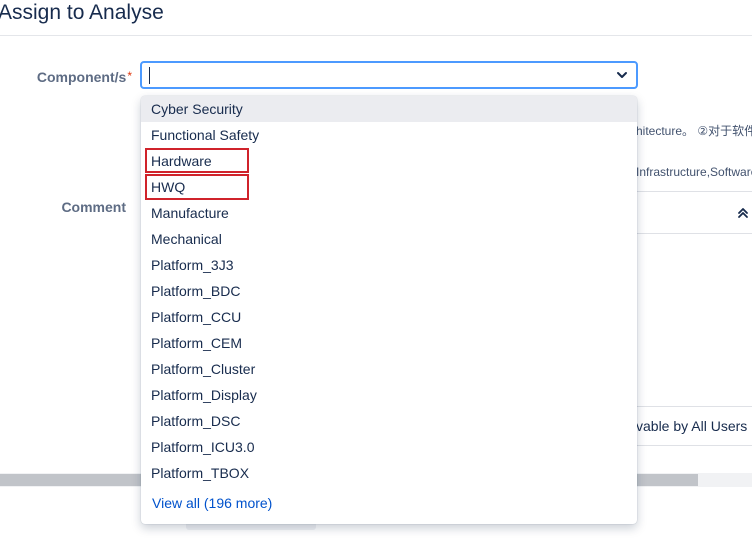  Describe the element at coordinates (389, 421) in the screenshot. I see `dropdown-item-platform-dsc: Platform_DSC` at that location.